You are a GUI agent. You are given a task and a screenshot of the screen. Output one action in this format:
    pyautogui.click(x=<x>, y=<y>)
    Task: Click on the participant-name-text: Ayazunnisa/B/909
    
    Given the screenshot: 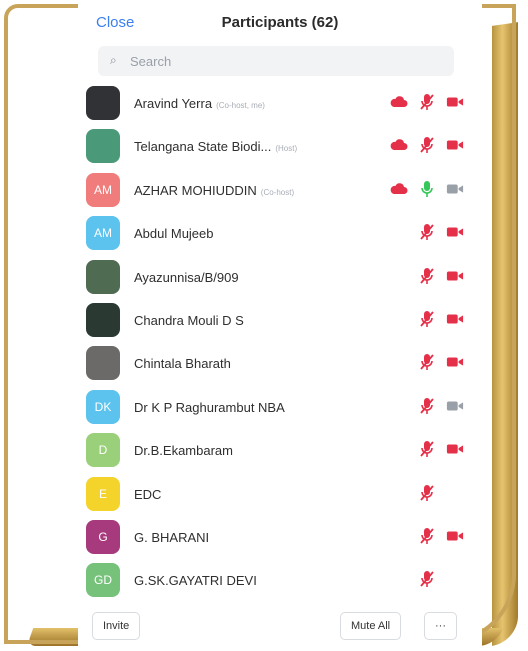 What is the action you would take?
    pyautogui.click(x=186, y=277)
    